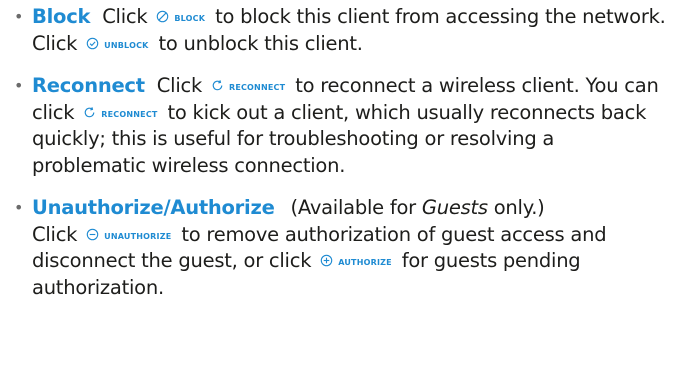 The width and height of the screenshot is (677, 377). I want to click on term-block: Block, so click(61, 16).